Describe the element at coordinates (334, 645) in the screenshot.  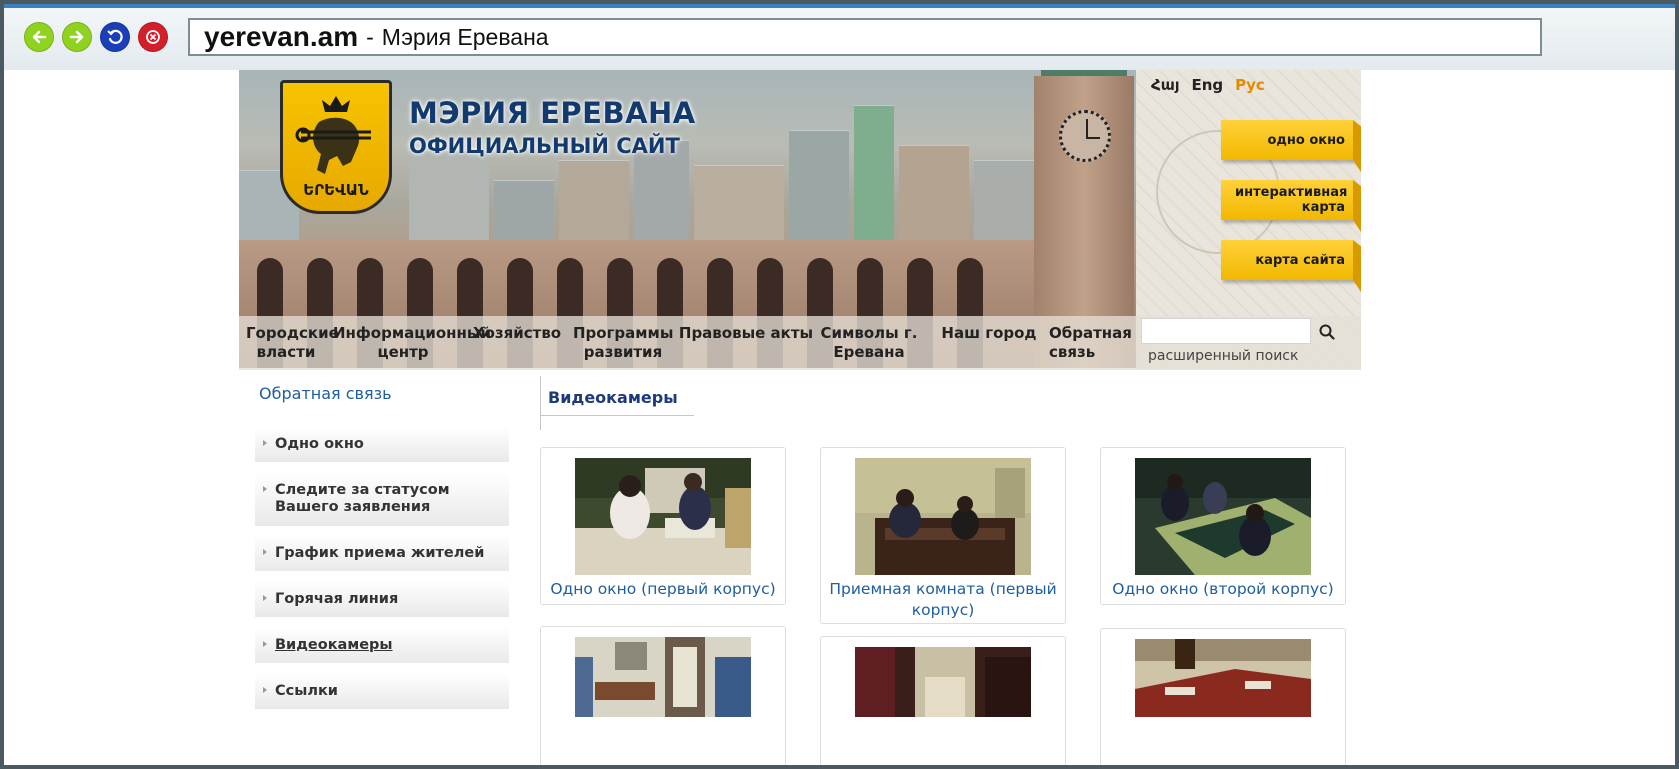
I see `sidebar-item-label: Видеокамеры` at that location.